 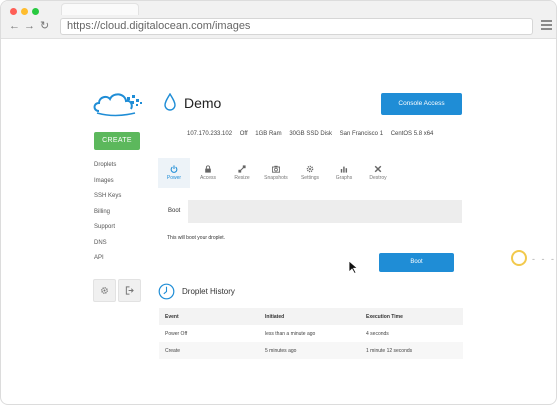 What do you see at coordinates (107, 262) in the screenshot?
I see `sidebar-item-api: API` at bounding box center [107, 262].